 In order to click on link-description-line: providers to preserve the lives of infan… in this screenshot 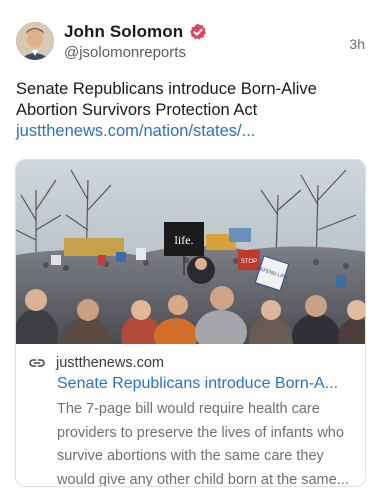, I will do `click(200, 432)`.